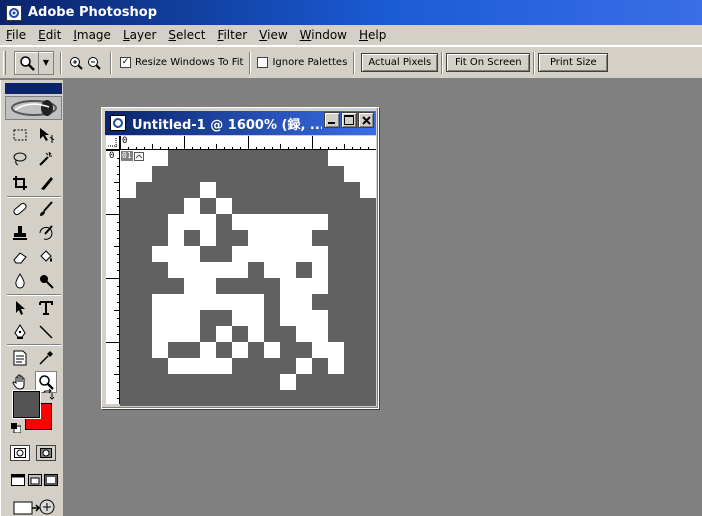  What do you see at coordinates (20, 382) in the screenshot?
I see `hand-icon` at bounding box center [20, 382].